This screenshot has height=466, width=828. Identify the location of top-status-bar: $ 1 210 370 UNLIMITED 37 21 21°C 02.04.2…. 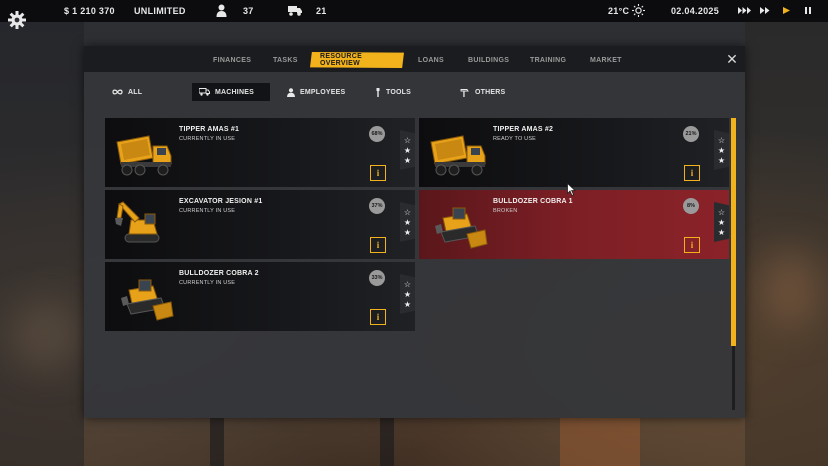
(414, 11).